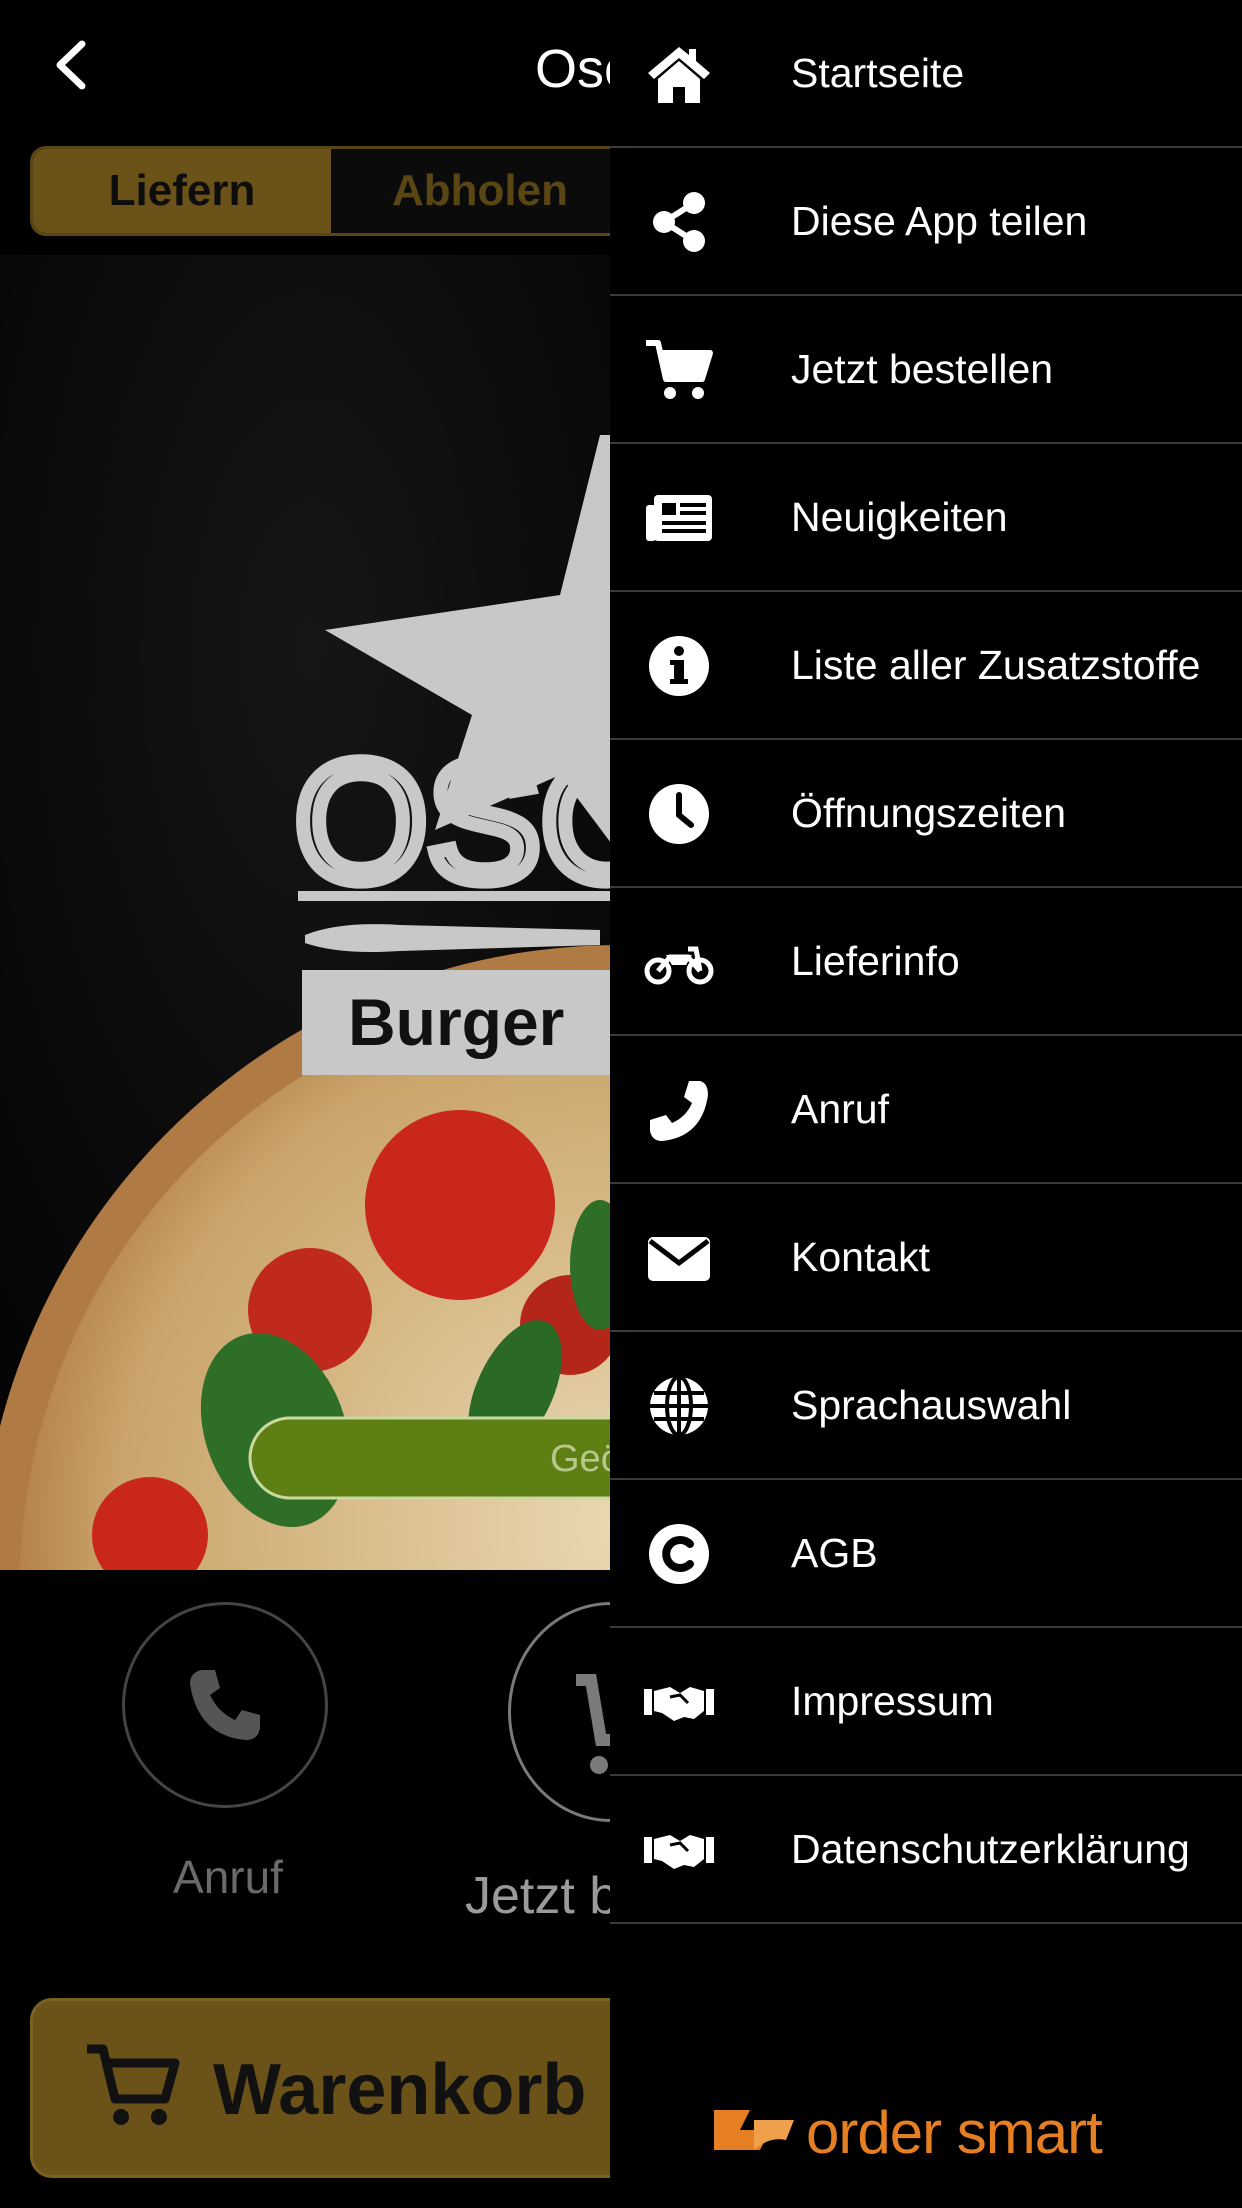  I want to click on menu-item-terms: AGB, so click(926, 1554).